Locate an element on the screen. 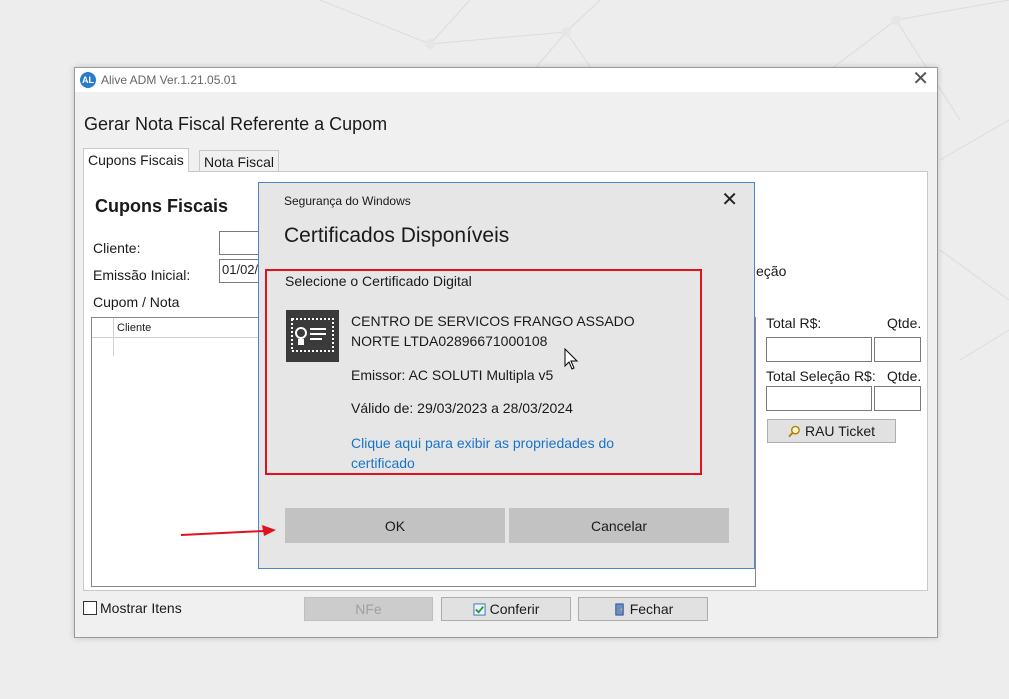 The height and width of the screenshot is (699, 1009). fechar-button: Fechar is located at coordinates (643, 609).